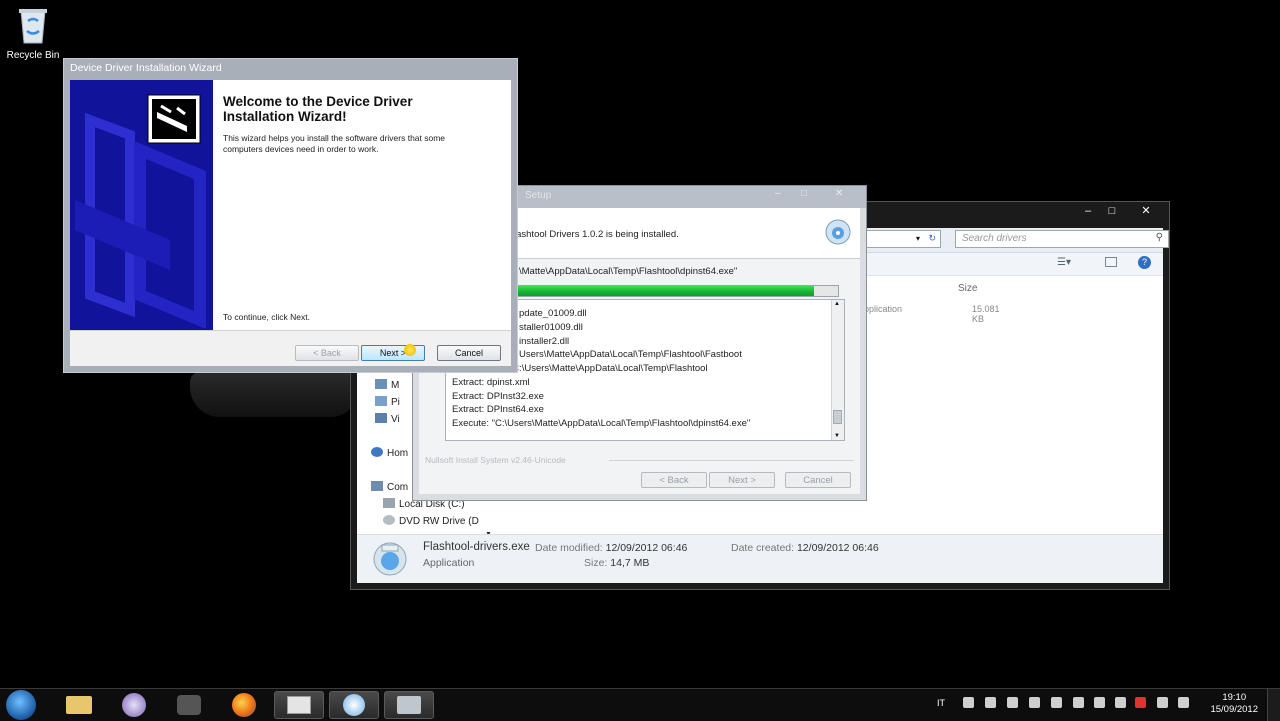  Describe the element at coordinates (986, 314) in the screenshot. I see `file-size-cell: 15.081 KB` at that location.